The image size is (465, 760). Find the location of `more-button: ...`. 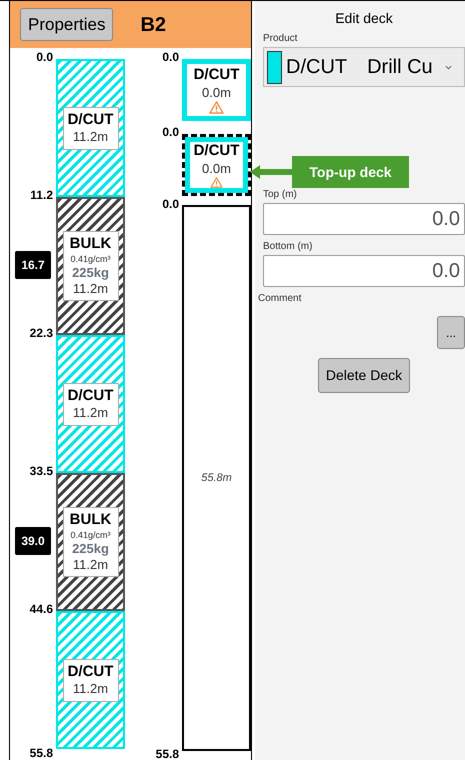

more-button: ... is located at coordinates (451, 332).